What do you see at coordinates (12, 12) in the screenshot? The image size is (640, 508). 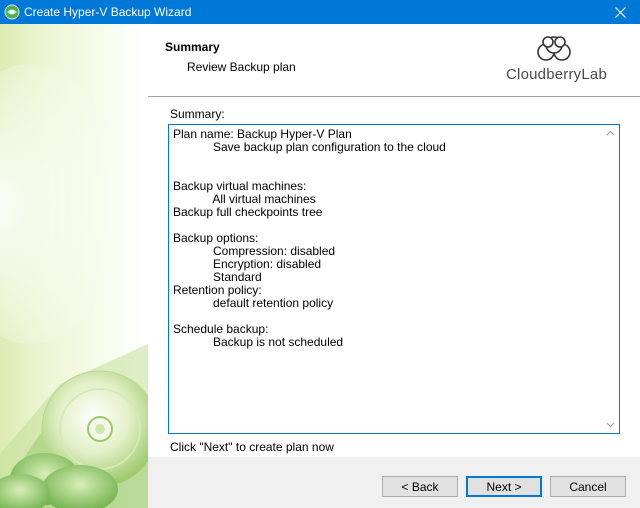 I see `globe-app-icon` at bounding box center [12, 12].